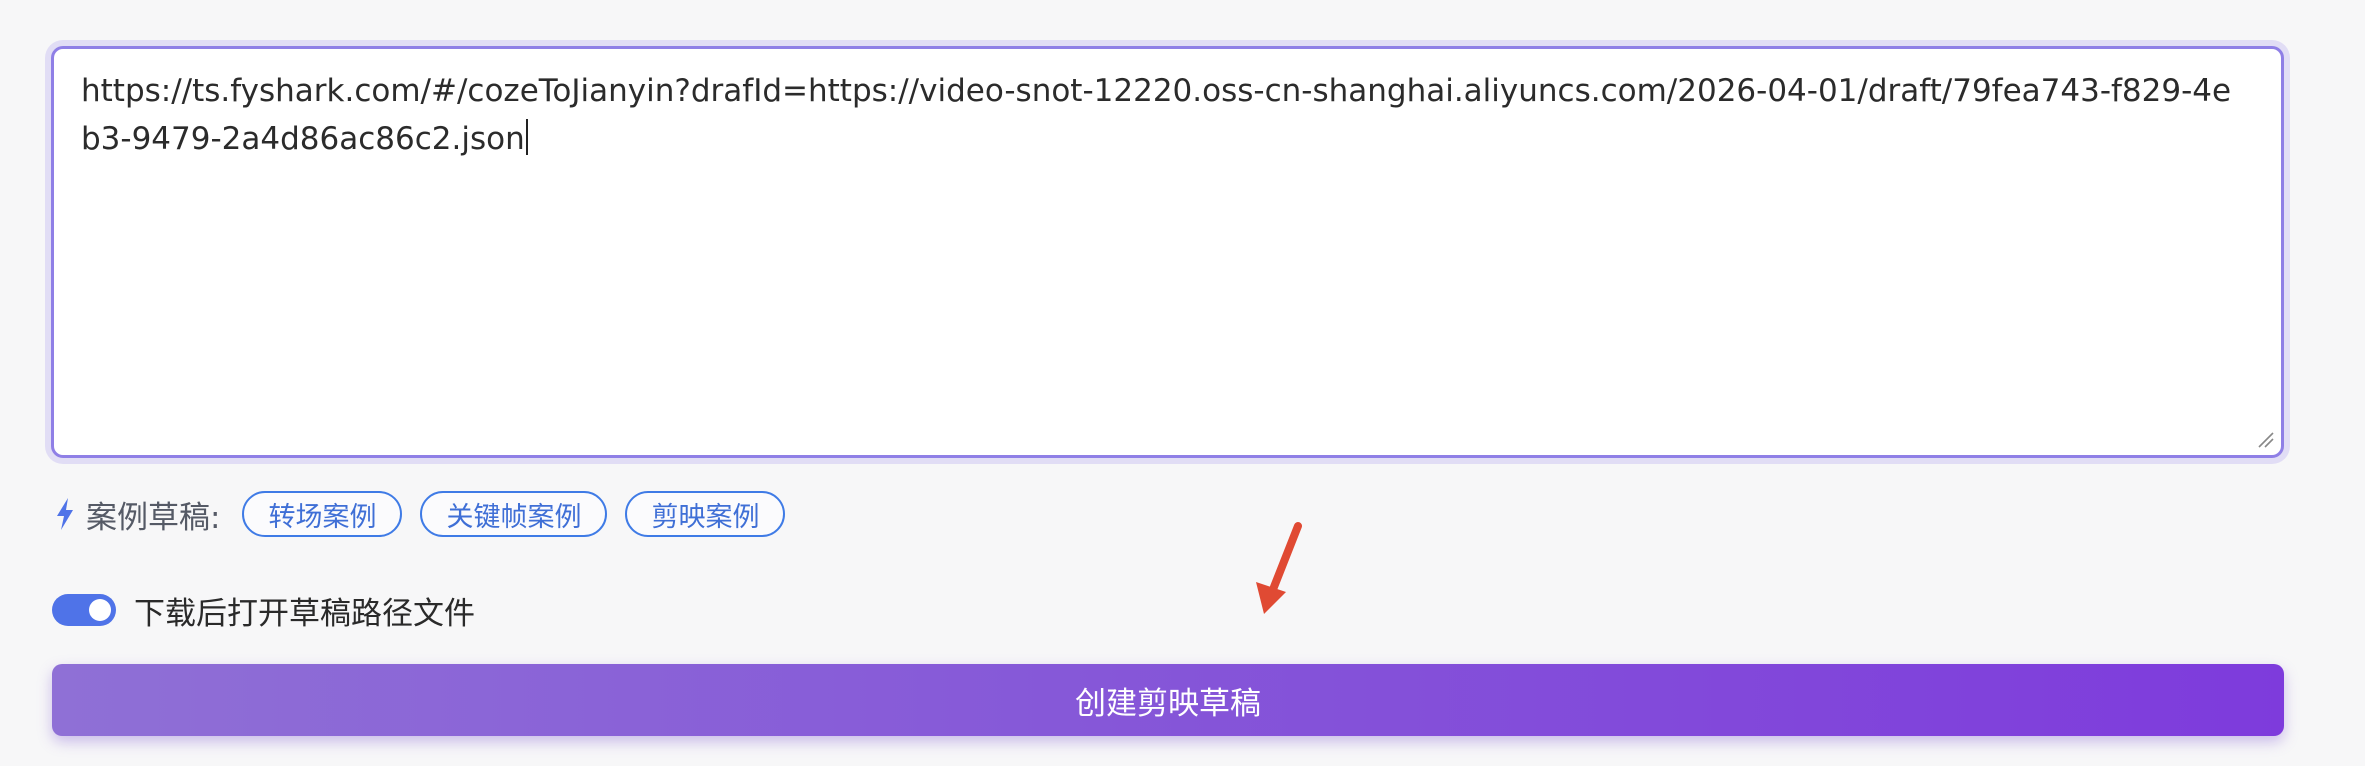  Describe the element at coordinates (322, 514) in the screenshot. I see `chip-transition-sample: 转场案例` at that location.